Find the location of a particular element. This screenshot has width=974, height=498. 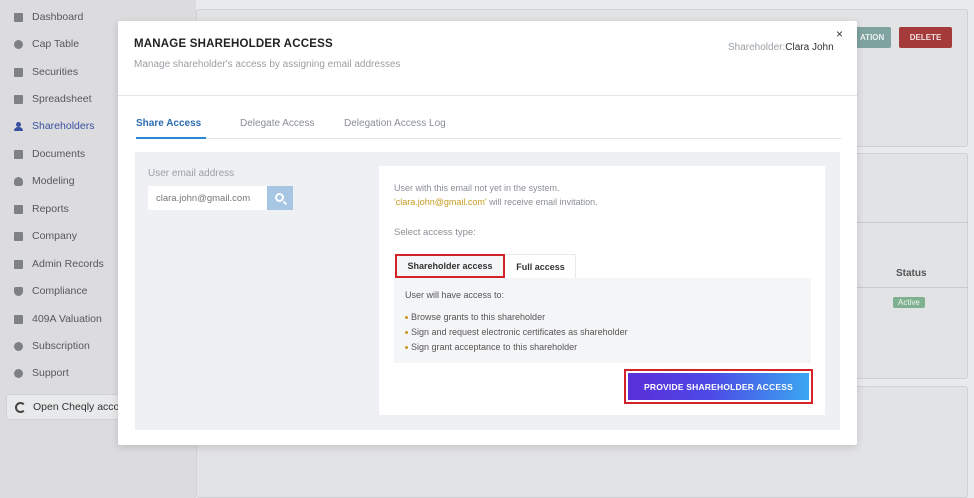

delete-button: DELETE is located at coordinates (925, 37).